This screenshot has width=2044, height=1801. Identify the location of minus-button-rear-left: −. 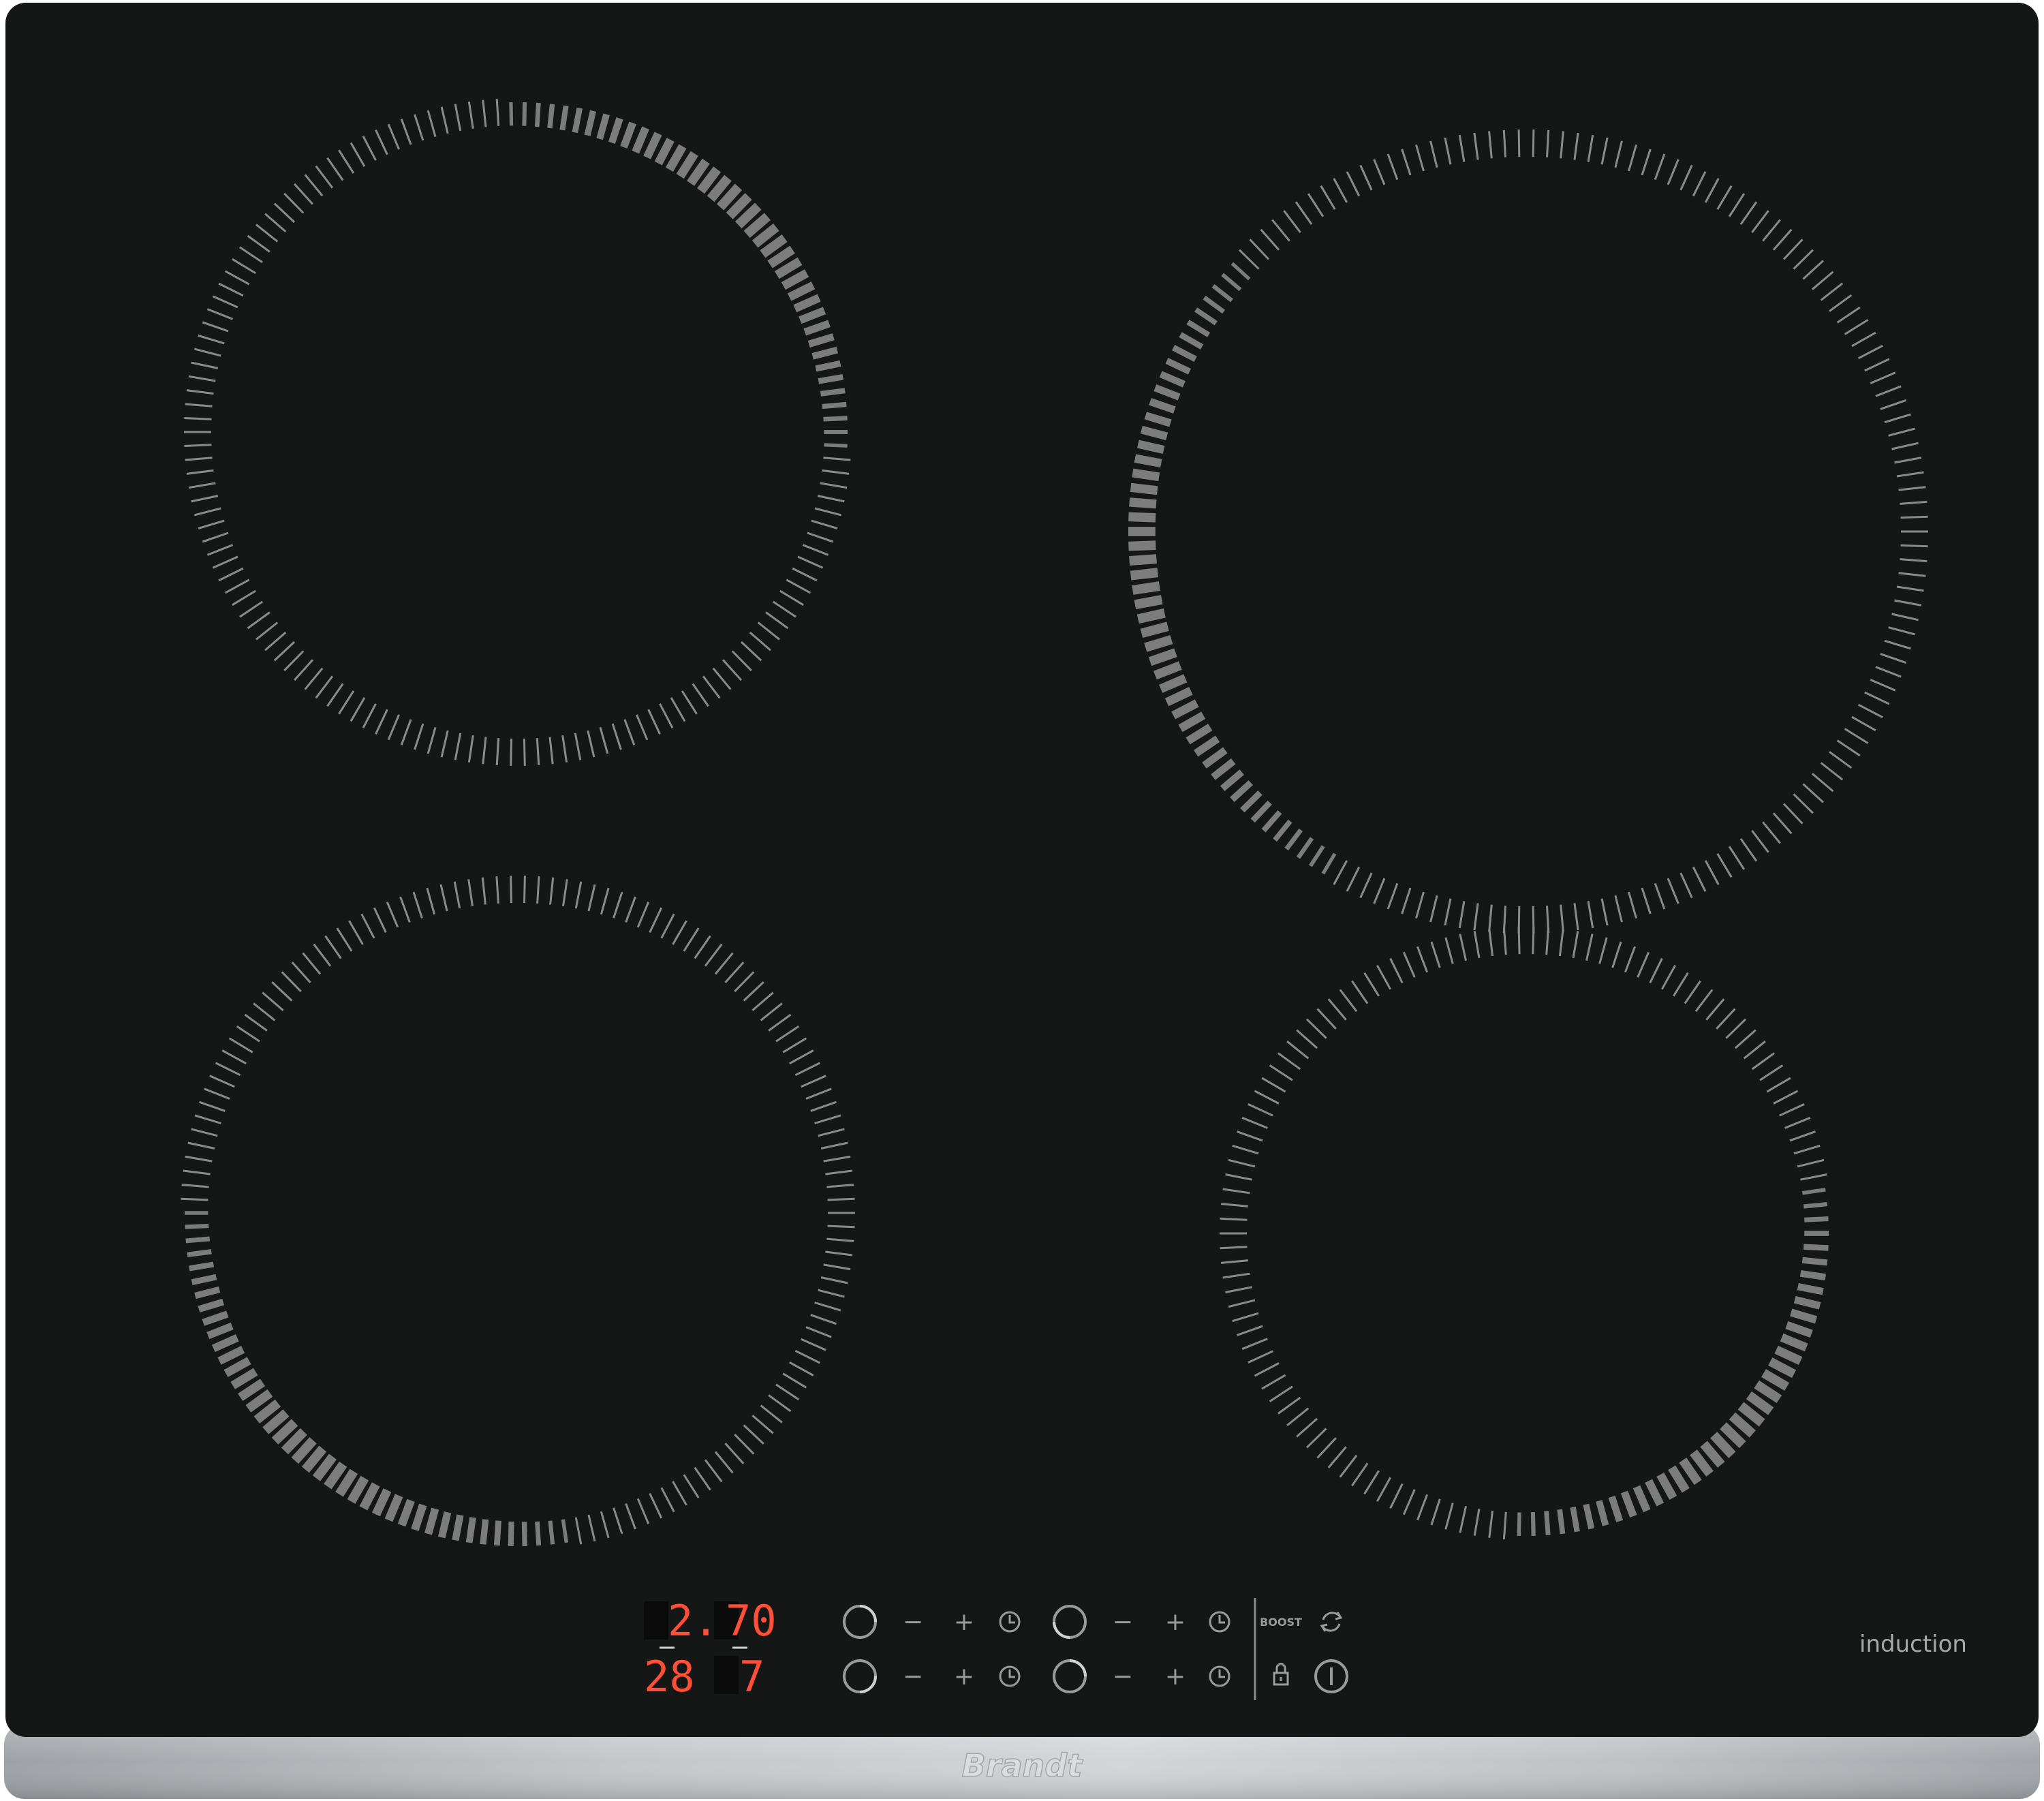
(913, 1622).